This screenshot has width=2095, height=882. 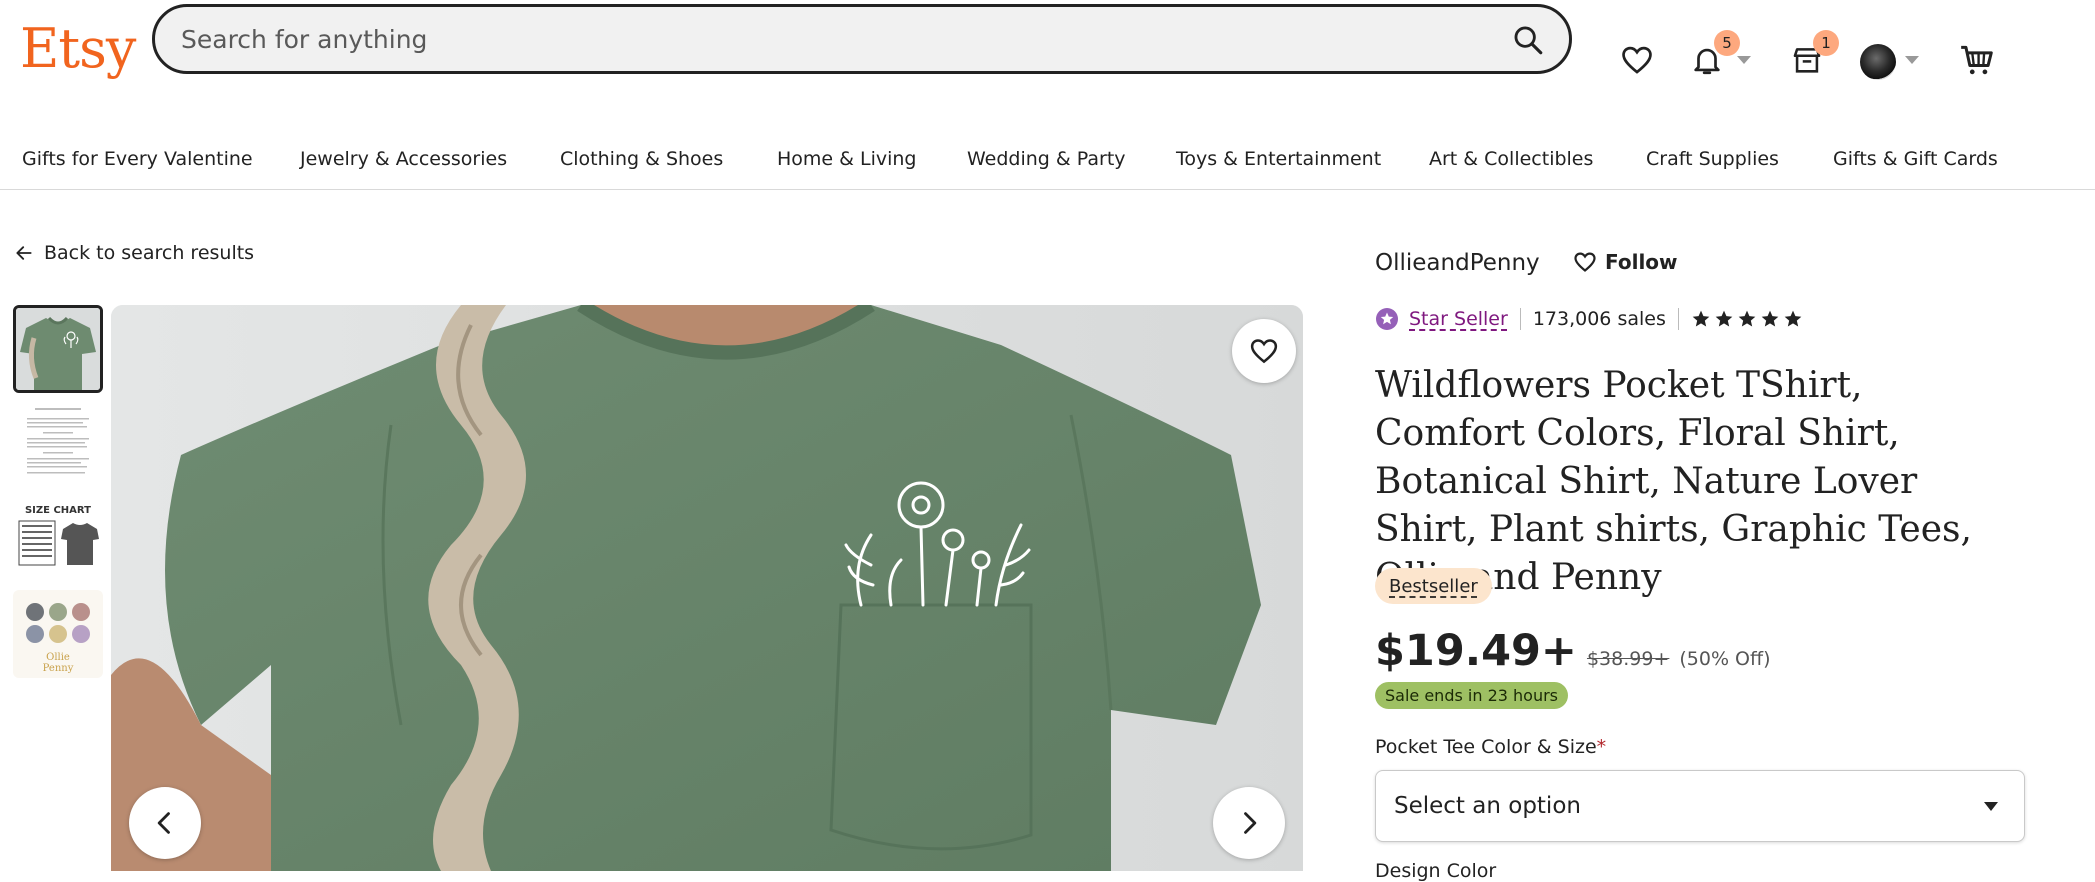 I want to click on original-price: $38.99+, so click(x=1628, y=659).